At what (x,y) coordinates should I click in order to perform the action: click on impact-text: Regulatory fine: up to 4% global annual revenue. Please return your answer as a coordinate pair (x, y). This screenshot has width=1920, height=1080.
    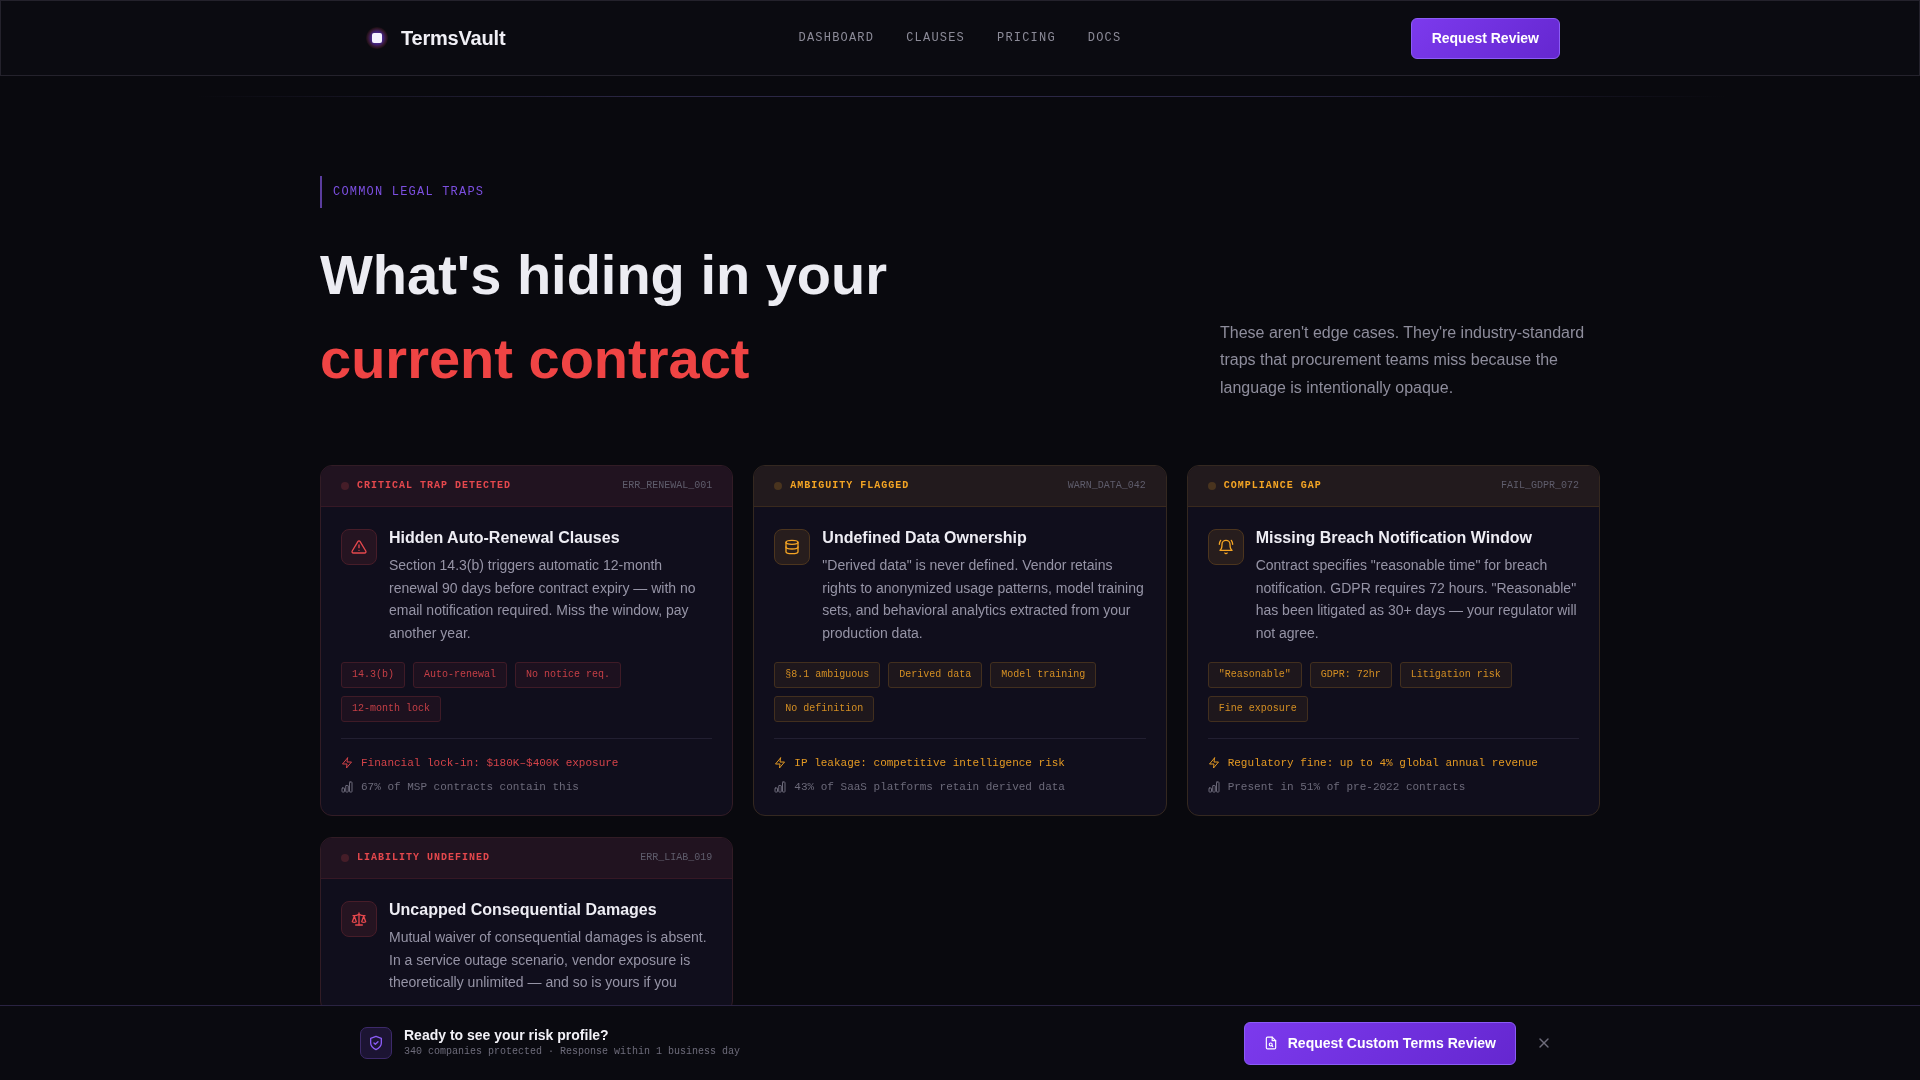
    Looking at the image, I should click on (1382, 763).